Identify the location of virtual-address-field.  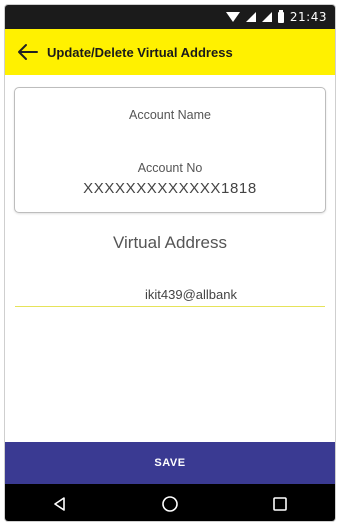
(170, 296).